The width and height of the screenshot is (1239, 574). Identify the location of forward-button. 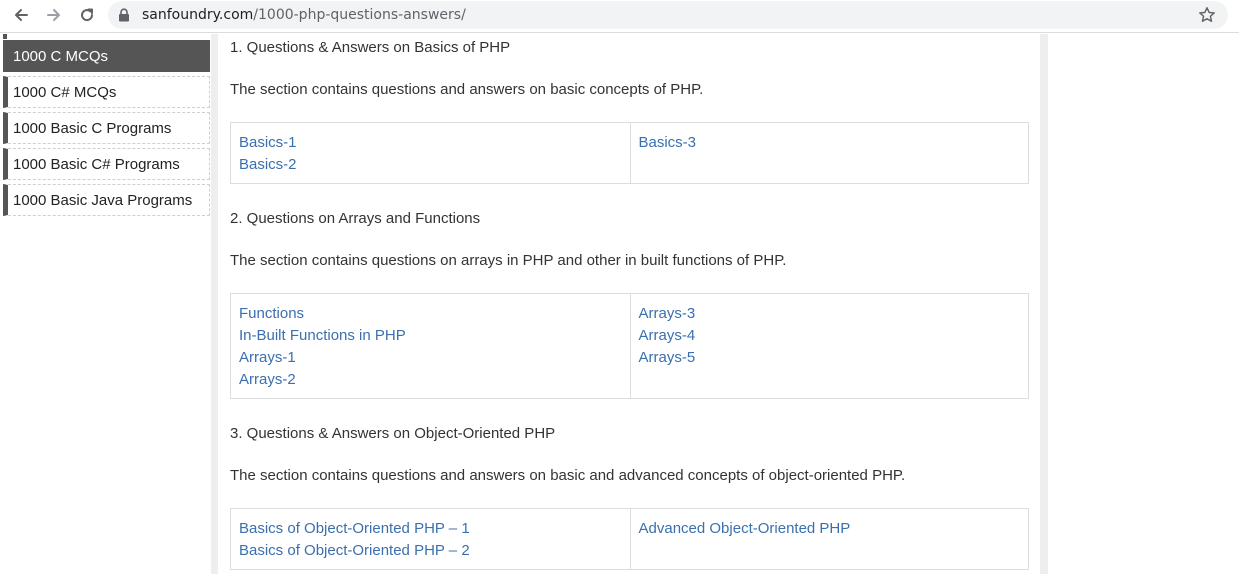
(54, 15).